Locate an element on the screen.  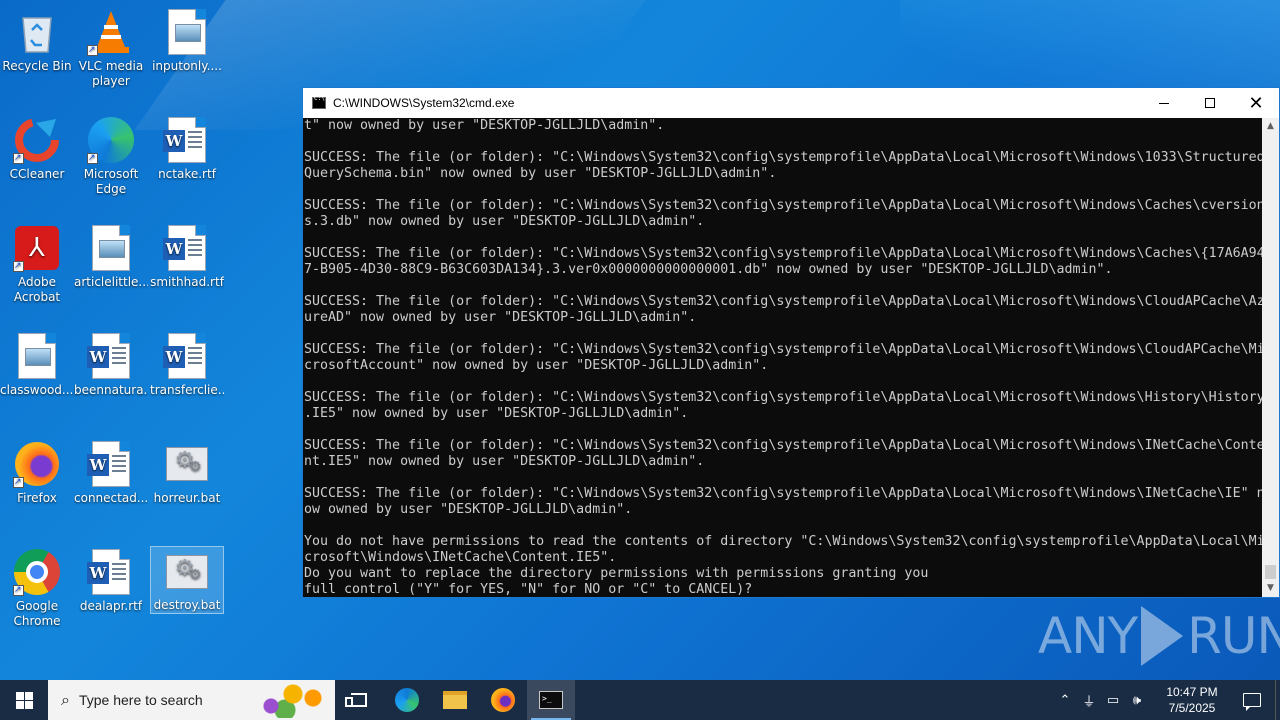
desktop-icon-ccleaner: CCleaner is located at coordinates (37, 157).